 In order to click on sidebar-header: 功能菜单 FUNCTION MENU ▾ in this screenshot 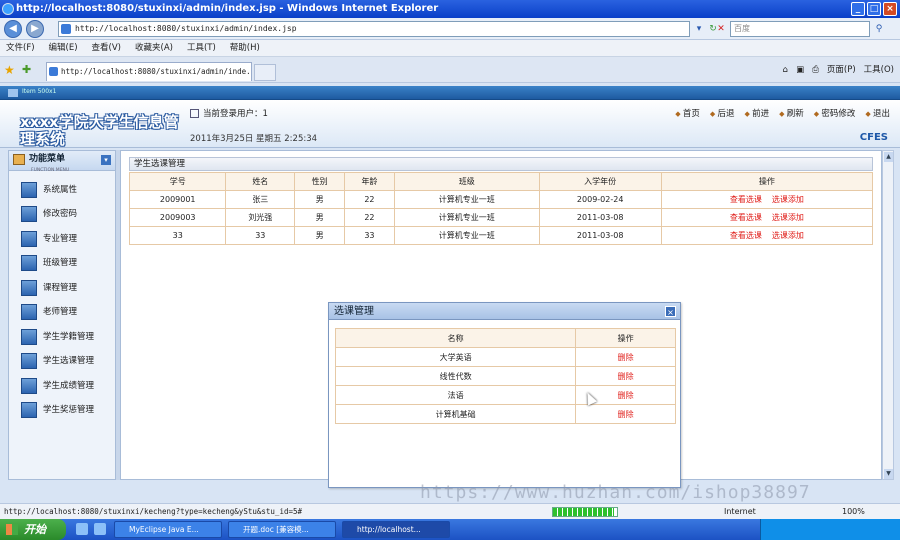, I will do `click(62, 162)`.